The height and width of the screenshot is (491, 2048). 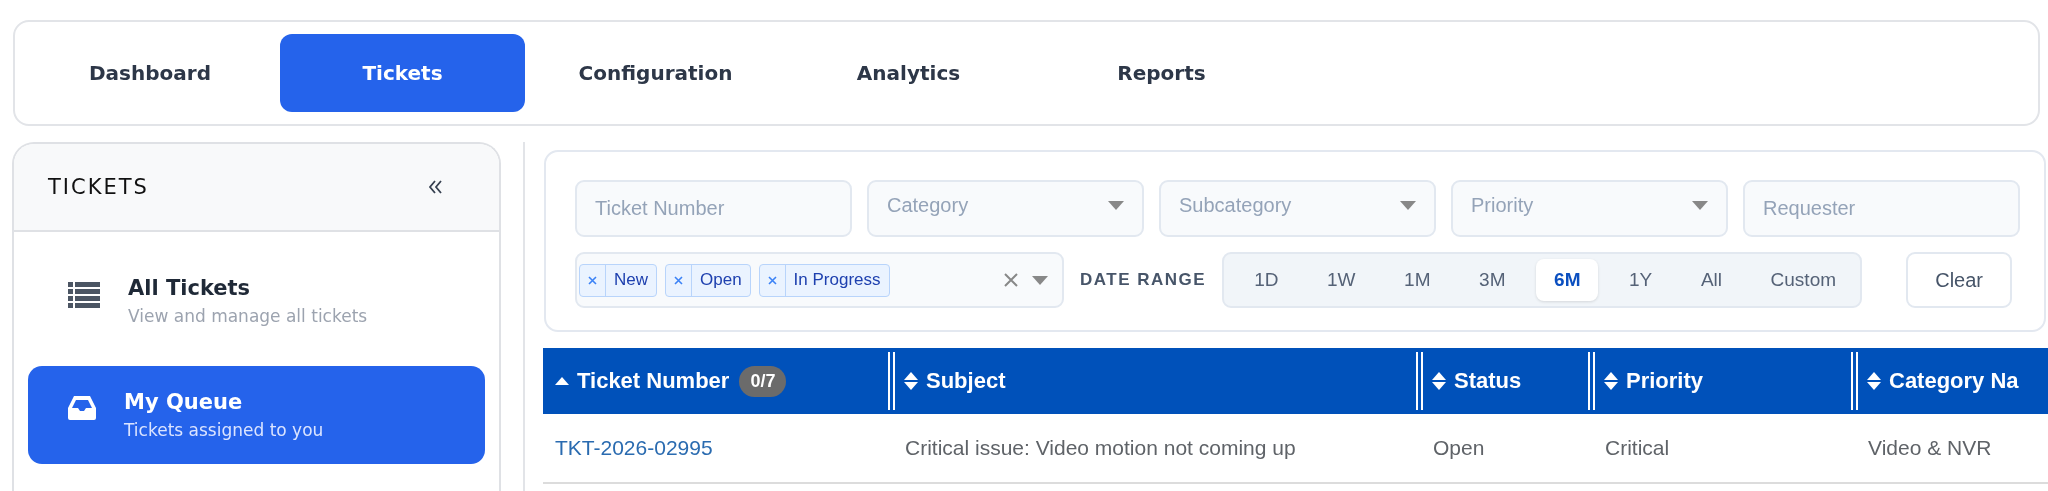 I want to click on tag-label: In Progress, so click(x=837, y=280).